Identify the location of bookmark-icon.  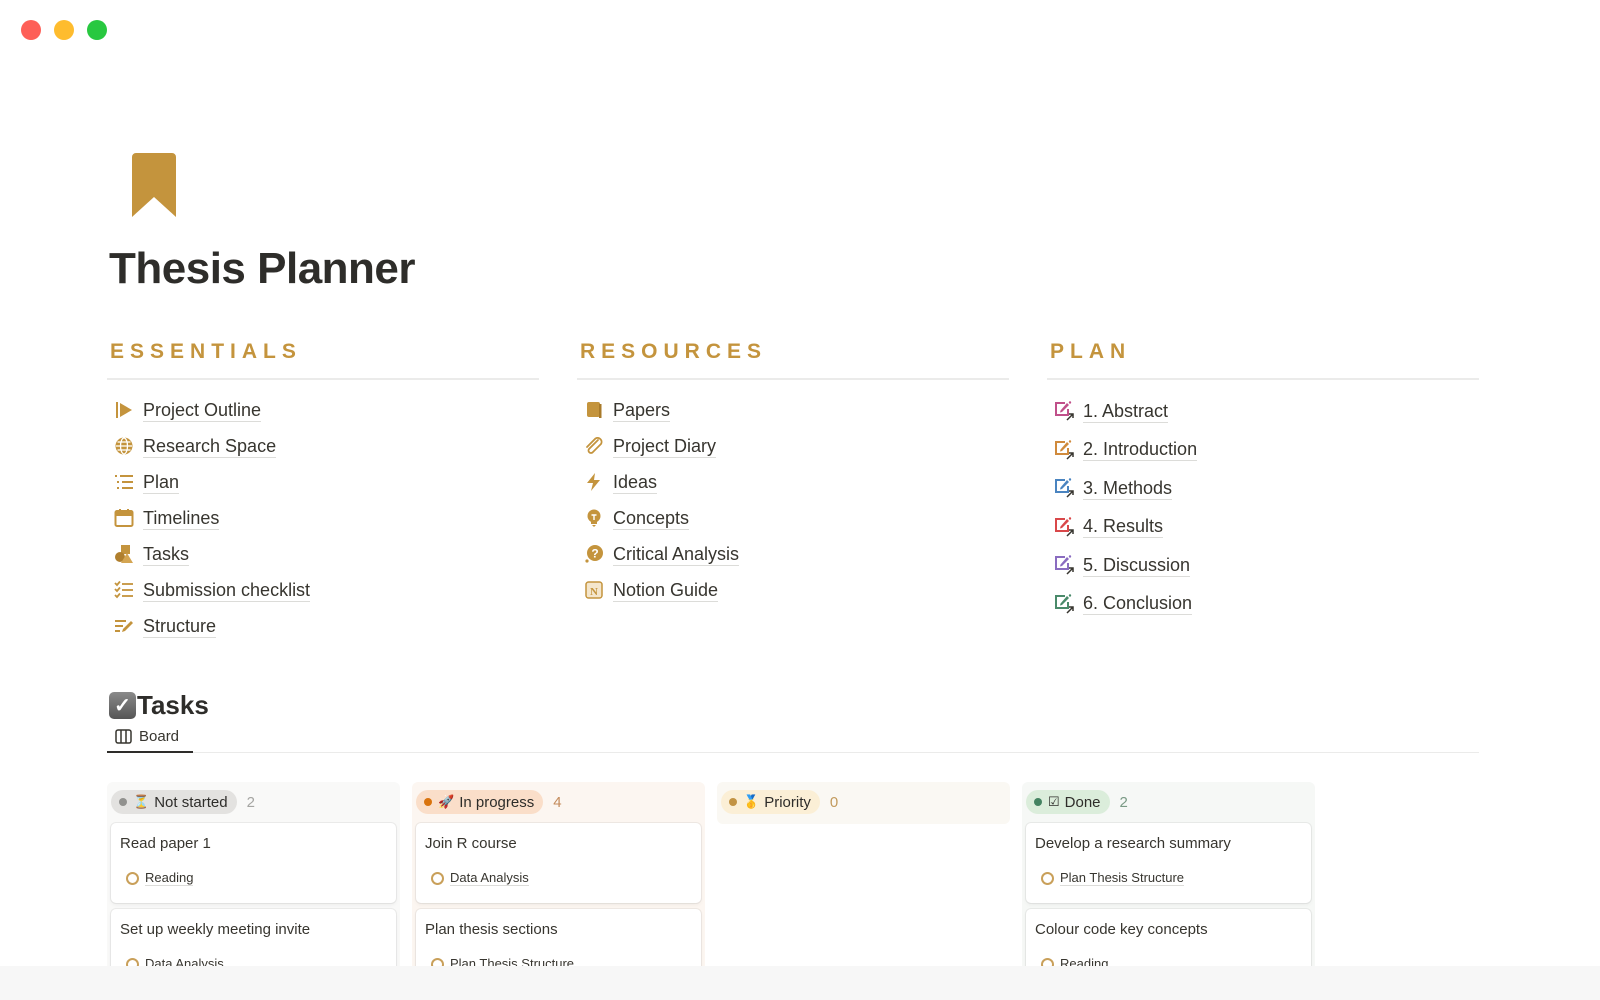
(154, 186).